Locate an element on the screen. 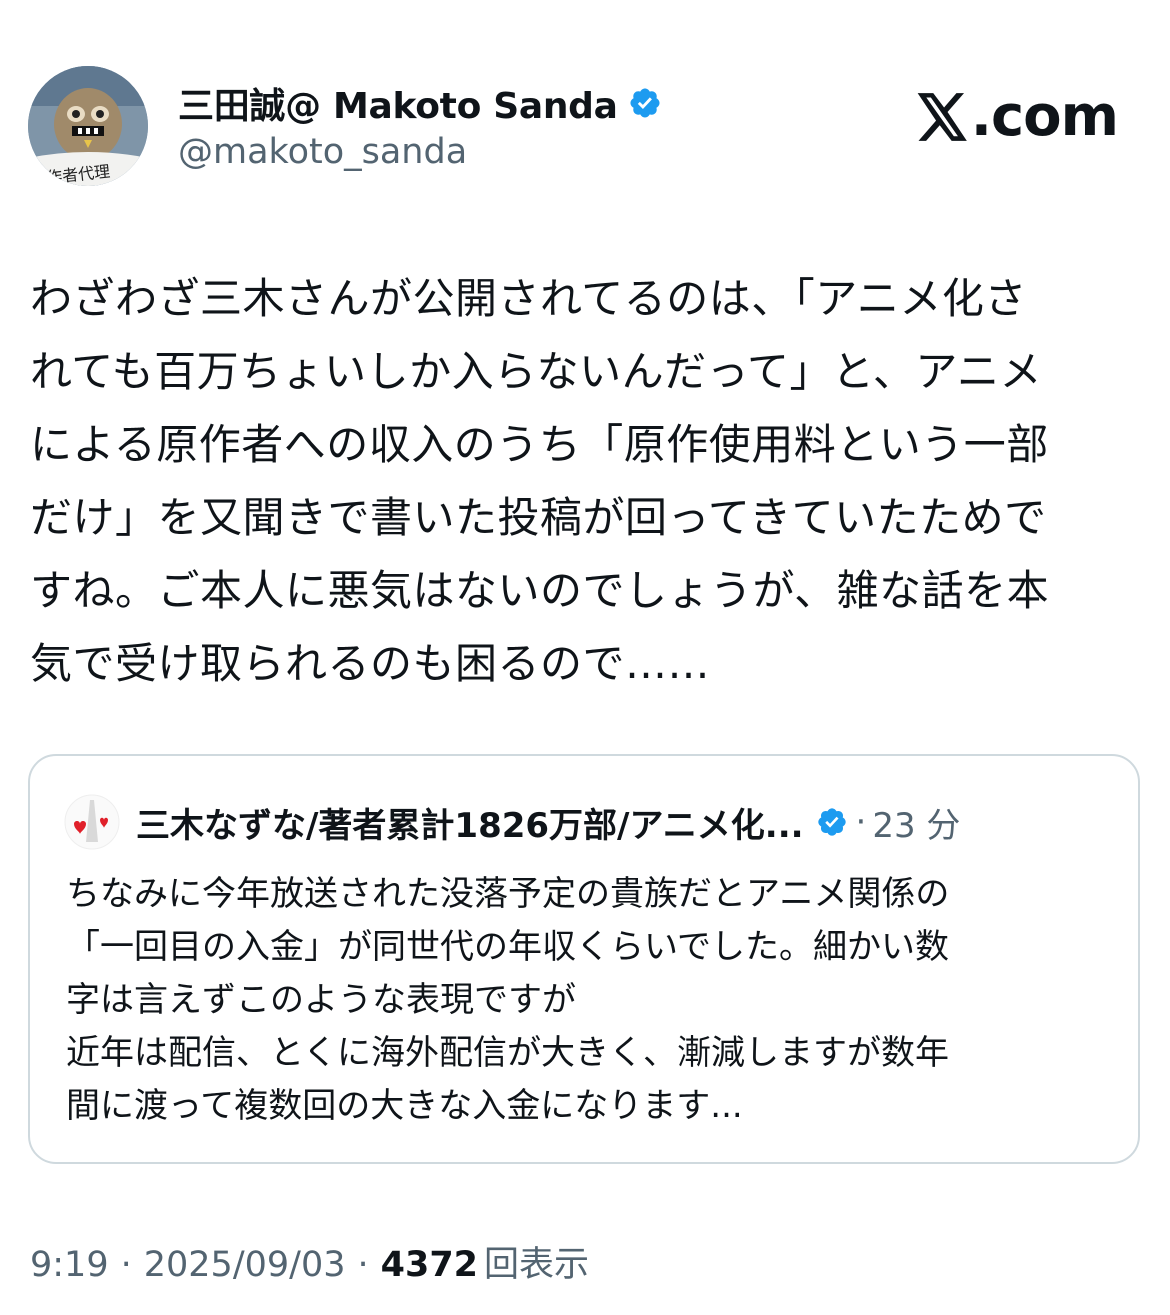 This screenshot has width=1170, height=1315. tweet-date: 2025/09/03 is located at coordinates (245, 1265).